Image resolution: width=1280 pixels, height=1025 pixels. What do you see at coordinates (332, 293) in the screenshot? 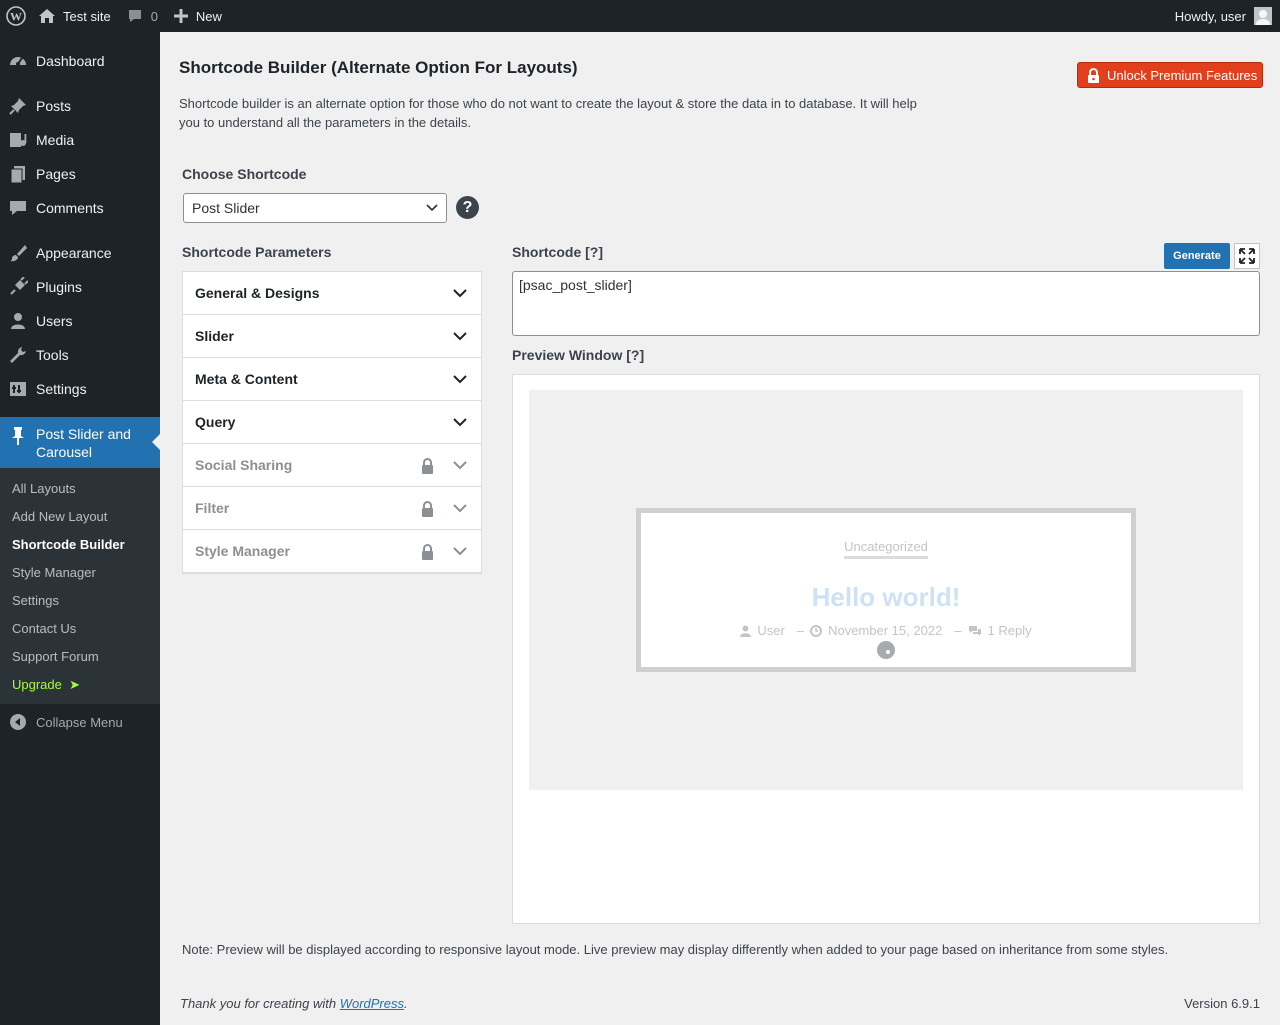
I see `accordion-general-designs: General & Designs` at bounding box center [332, 293].